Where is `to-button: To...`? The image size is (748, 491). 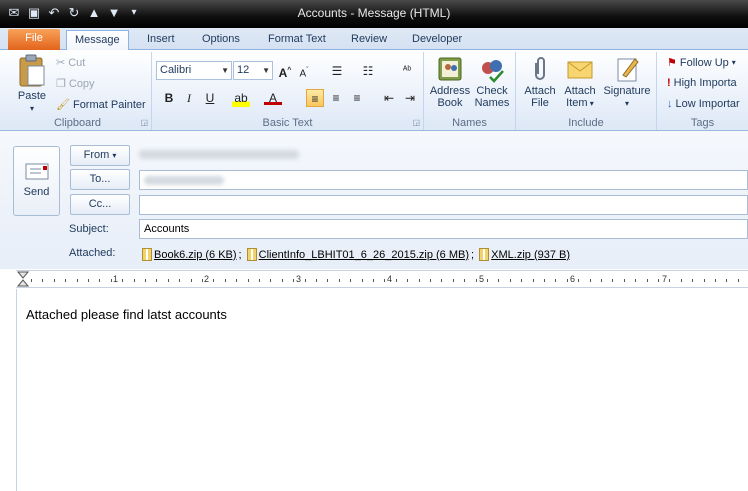
to-button: To... is located at coordinates (100, 179).